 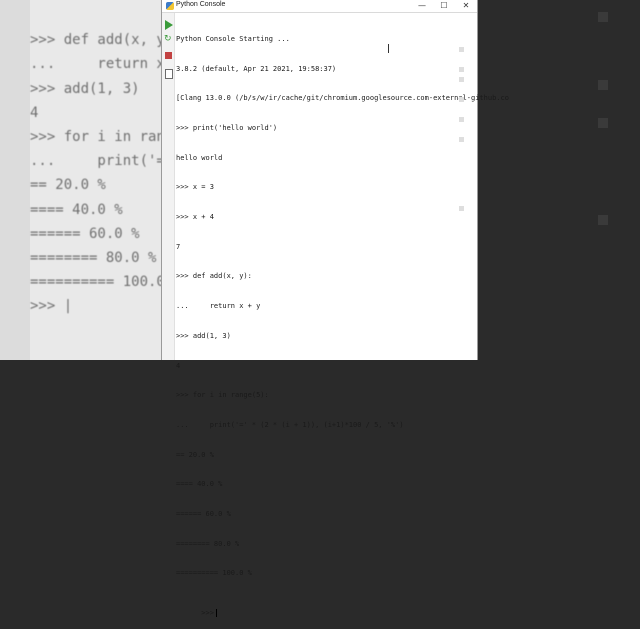 What do you see at coordinates (256, 68) in the screenshot?
I see `console-header-line: 3.8.2 (default, Apr 21 2021, 19:58:37)` at bounding box center [256, 68].